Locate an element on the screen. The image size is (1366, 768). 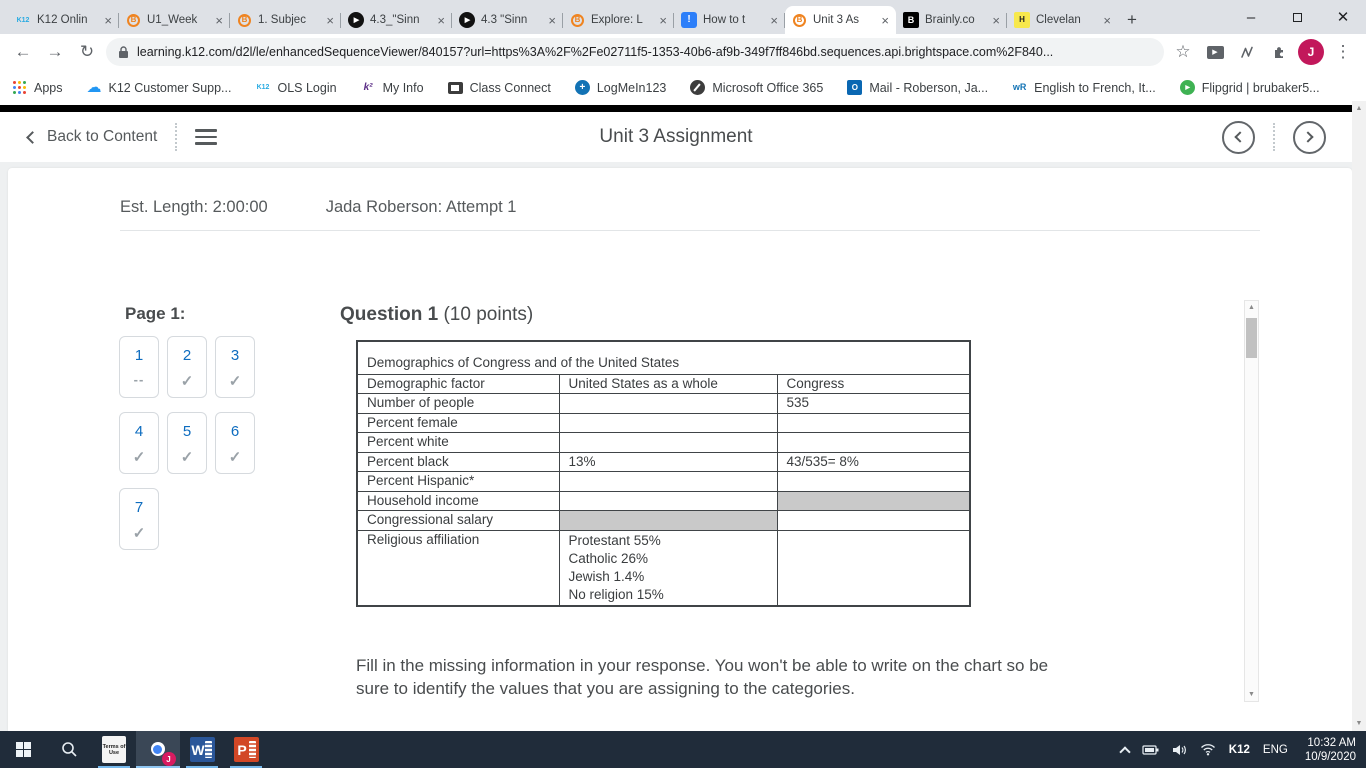
browser-tab: ▶ 4.3 "Sinn × is located at coordinates (507, 20).